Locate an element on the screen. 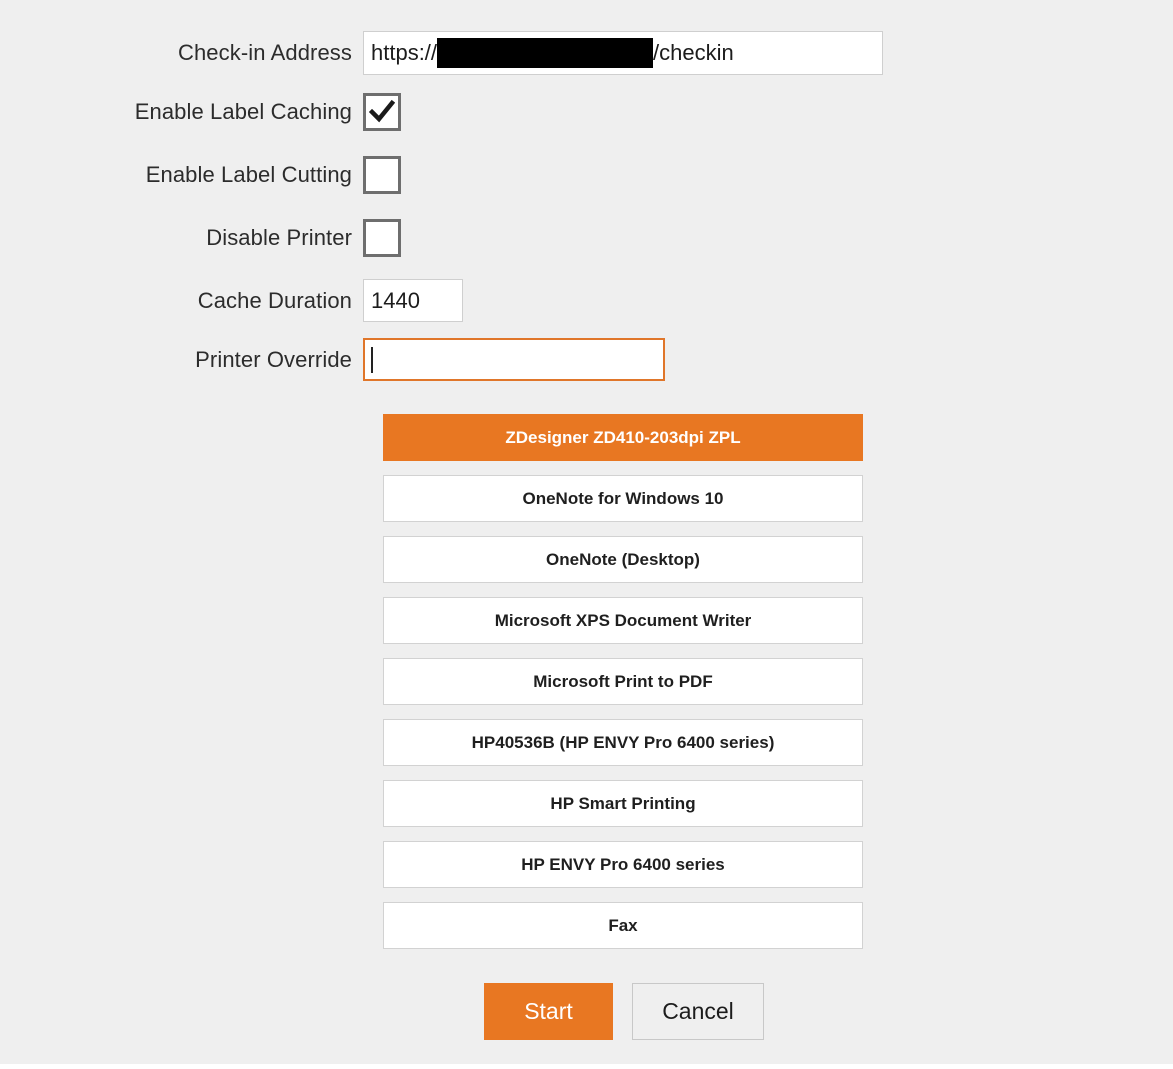 Image resolution: width=1173 pixels, height=1069 pixels. disable-printer-checkbox is located at coordinates (382, 238).